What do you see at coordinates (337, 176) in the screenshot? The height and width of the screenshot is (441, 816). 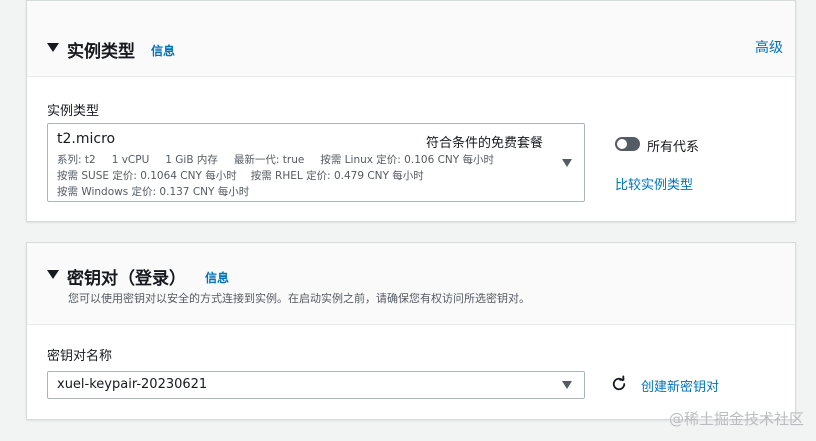 I see `detail-rhel-price: 按需 RHEL 定价: 0.479 CNY 每小时` at bounding box center [337, 176].